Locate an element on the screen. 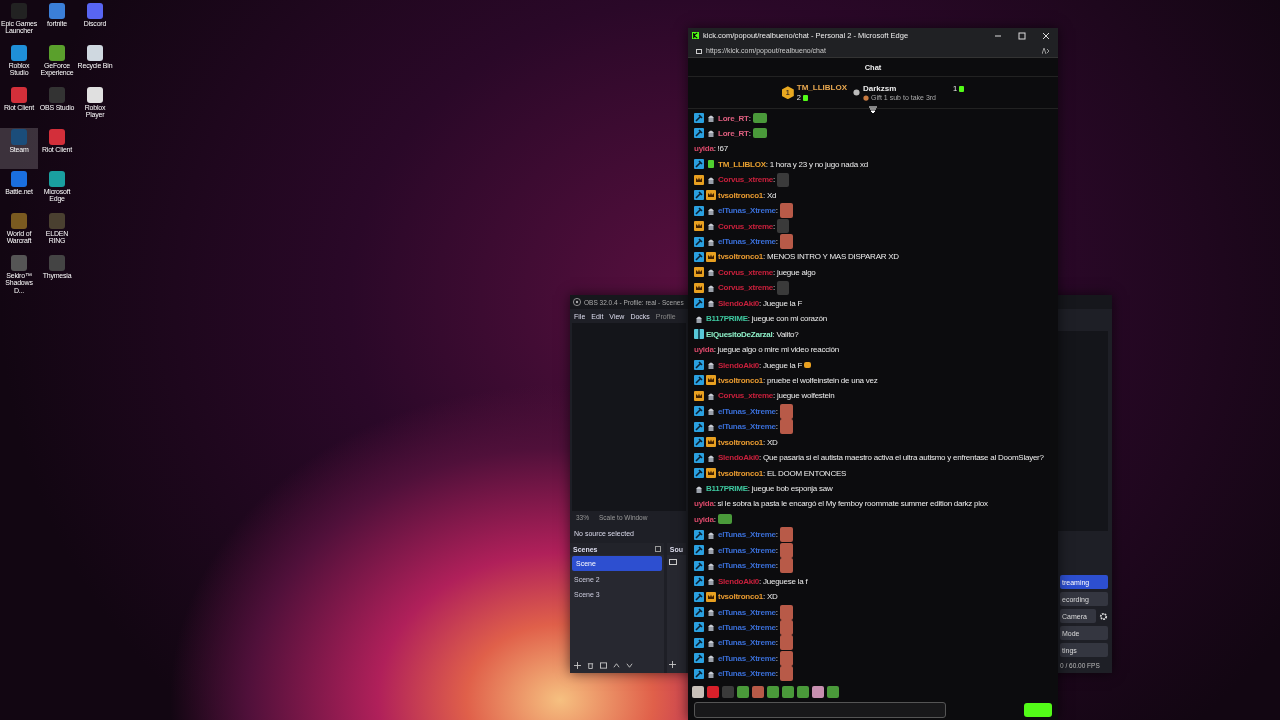  chat-message: ElQuesitoDeZarzal: Valito? is located at coordinates (752, 334).